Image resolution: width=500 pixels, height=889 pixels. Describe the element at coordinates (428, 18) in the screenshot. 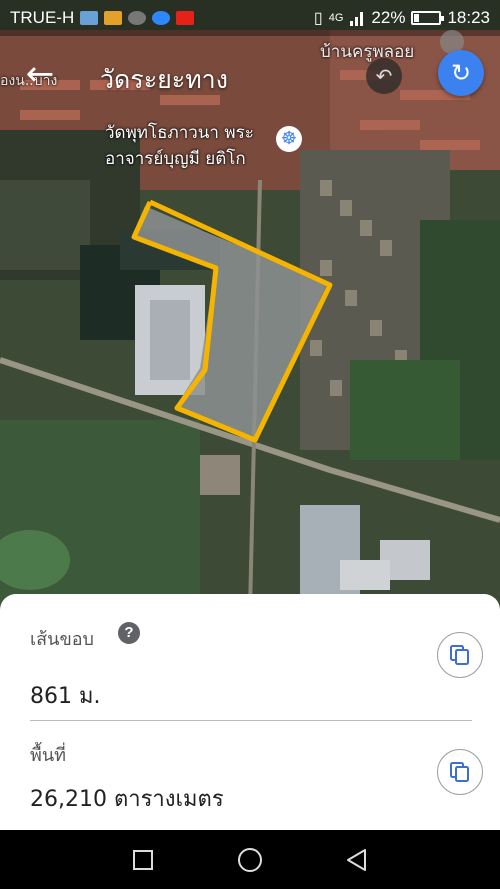

I see `battery-icon` at that location.